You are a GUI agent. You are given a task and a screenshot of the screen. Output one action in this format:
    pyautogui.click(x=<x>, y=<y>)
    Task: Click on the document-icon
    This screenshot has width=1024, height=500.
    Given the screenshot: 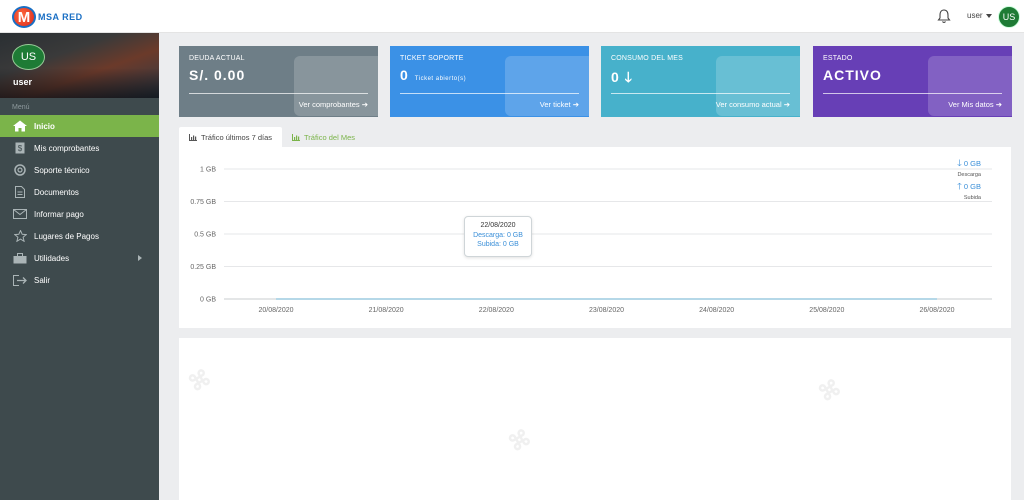 What is the action you would take?
    pyautogui.click(x=20, y=192)
    